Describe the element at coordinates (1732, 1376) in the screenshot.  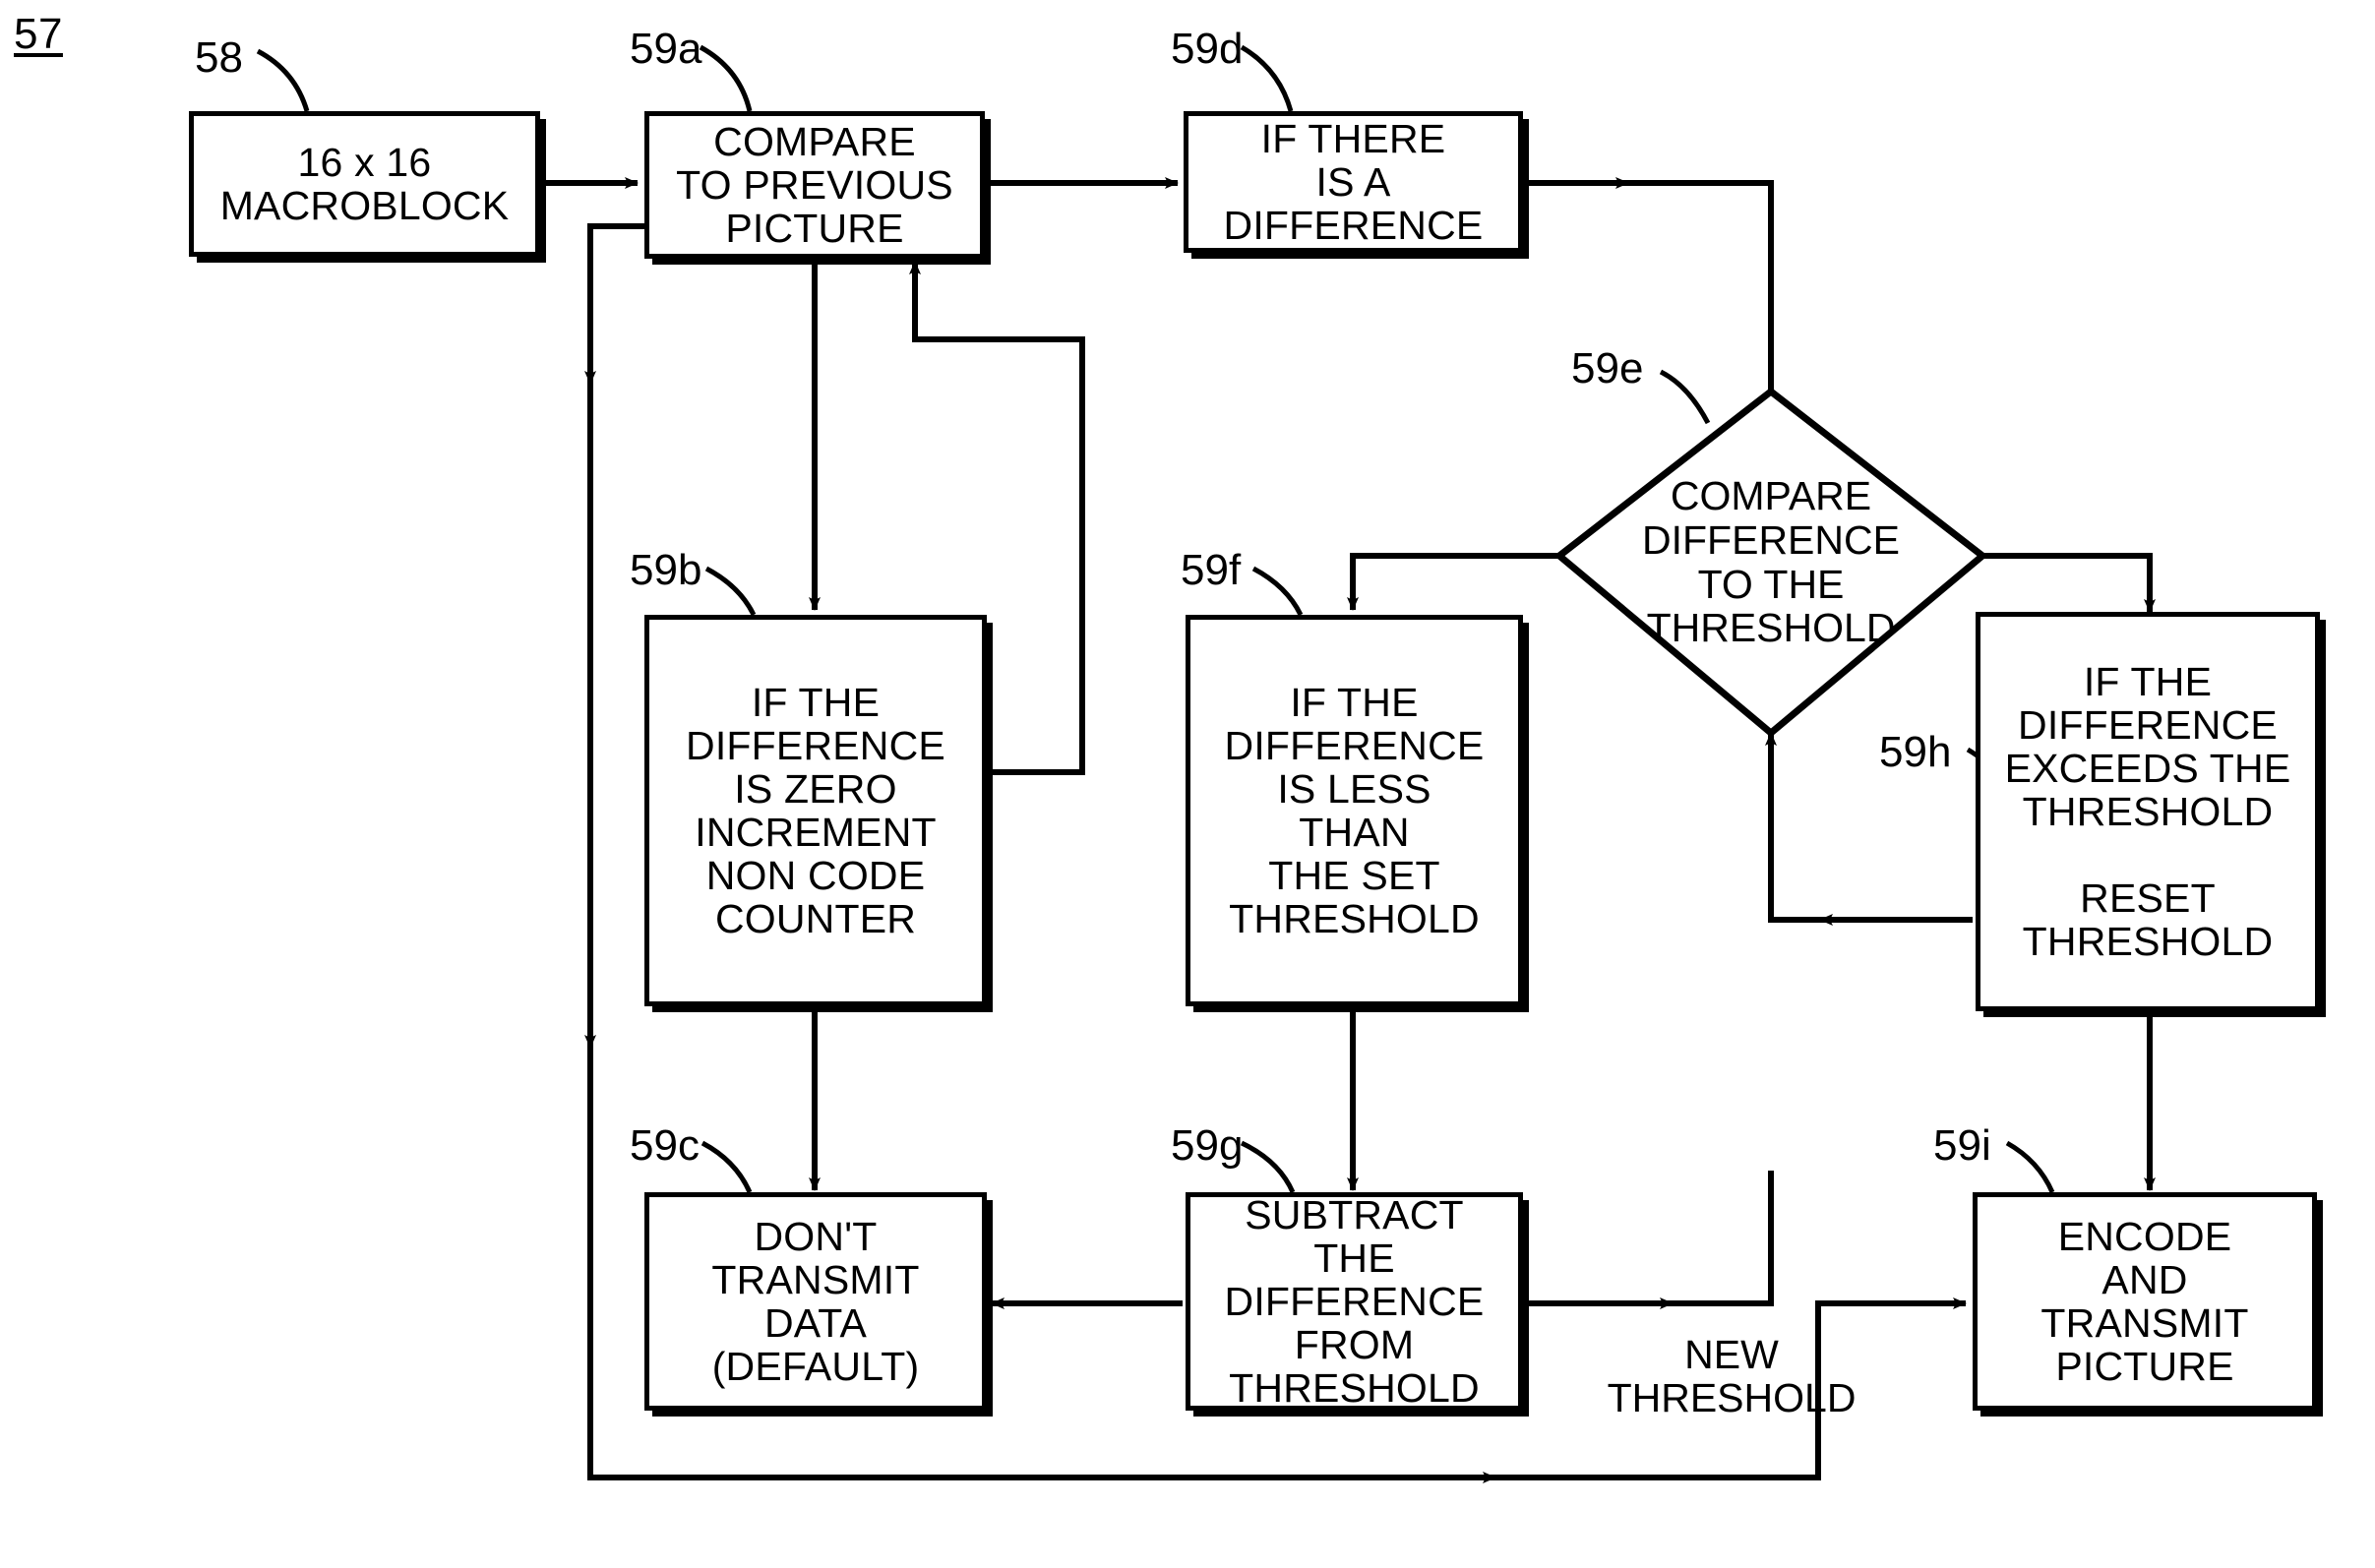
I see `edge-label-new-threshold: NEW THRESHOLD` at that location.